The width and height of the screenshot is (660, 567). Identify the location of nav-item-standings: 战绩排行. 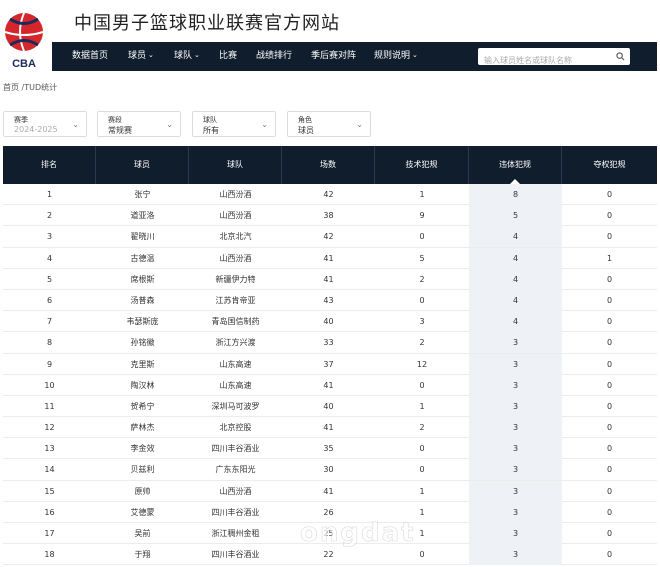
(274, 56).